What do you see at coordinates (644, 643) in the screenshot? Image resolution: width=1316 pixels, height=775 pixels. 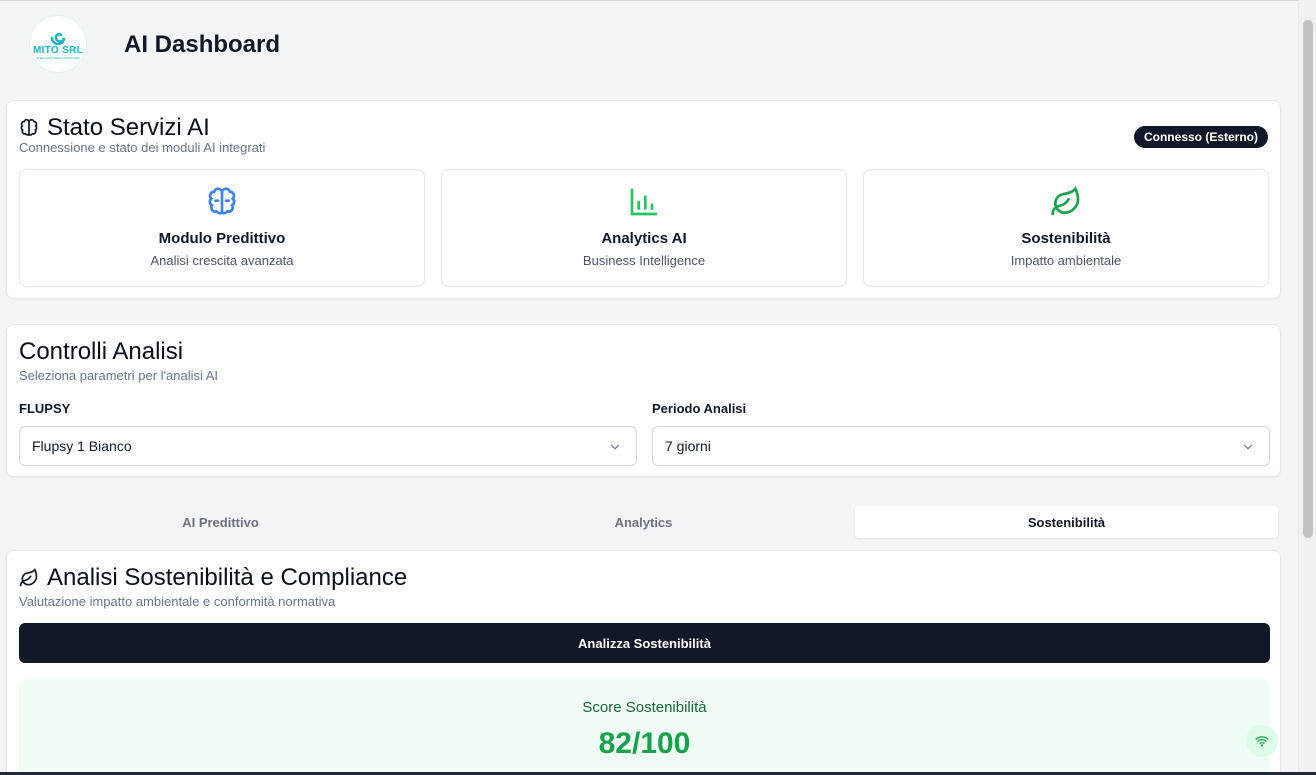 I see `analyze-sustainability-button: Analizza Sostenibilità` at bounding box center [644, 643].